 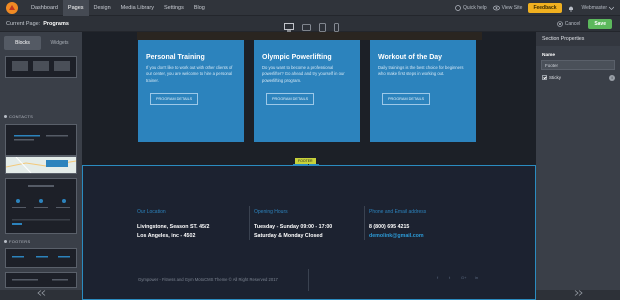 What do you see at coordinates (44, 8) in the screenshot?
I see `nav-dashboard: Dashboard` at bounding box center [44, 8].